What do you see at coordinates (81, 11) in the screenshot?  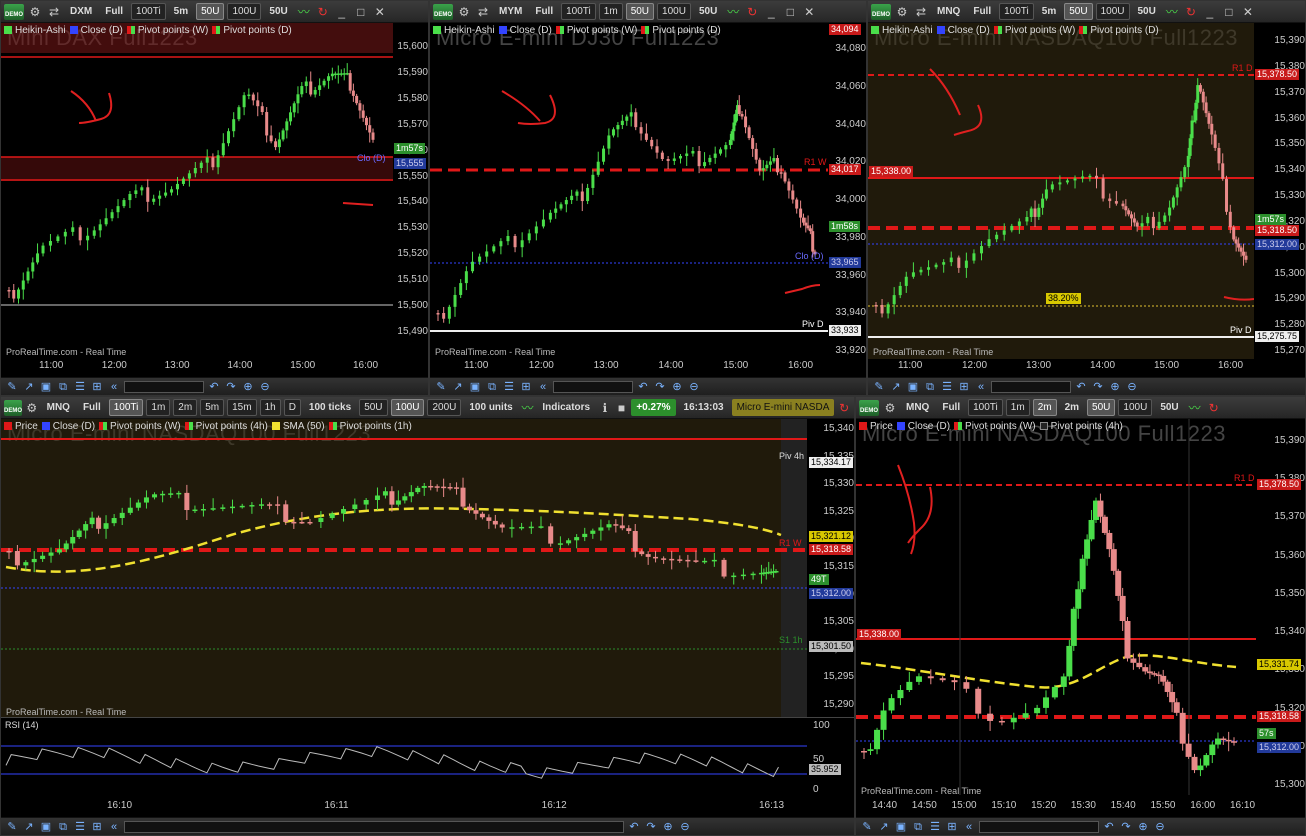 I see `symbol-selector: DXM` at bounding box center [81, 11].